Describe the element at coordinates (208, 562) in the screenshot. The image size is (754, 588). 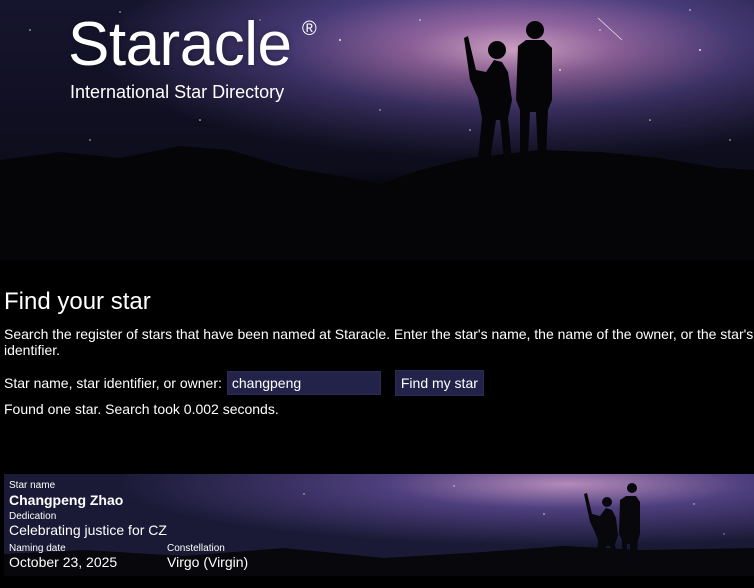
I see `constellation-value: Virgo (Virgin)` at that location.